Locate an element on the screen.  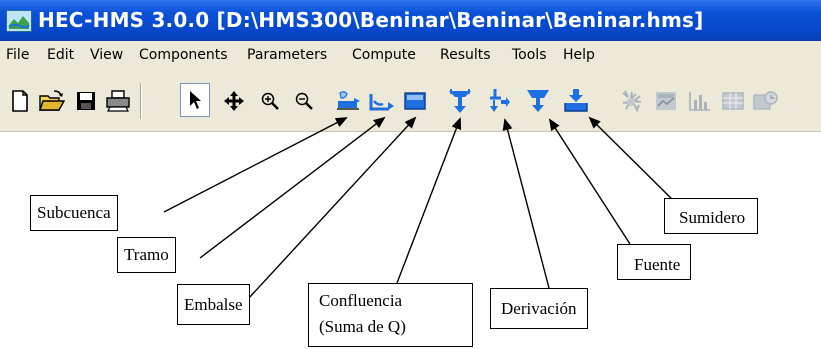
arrow-embalse is located at coordinates (332, 208).